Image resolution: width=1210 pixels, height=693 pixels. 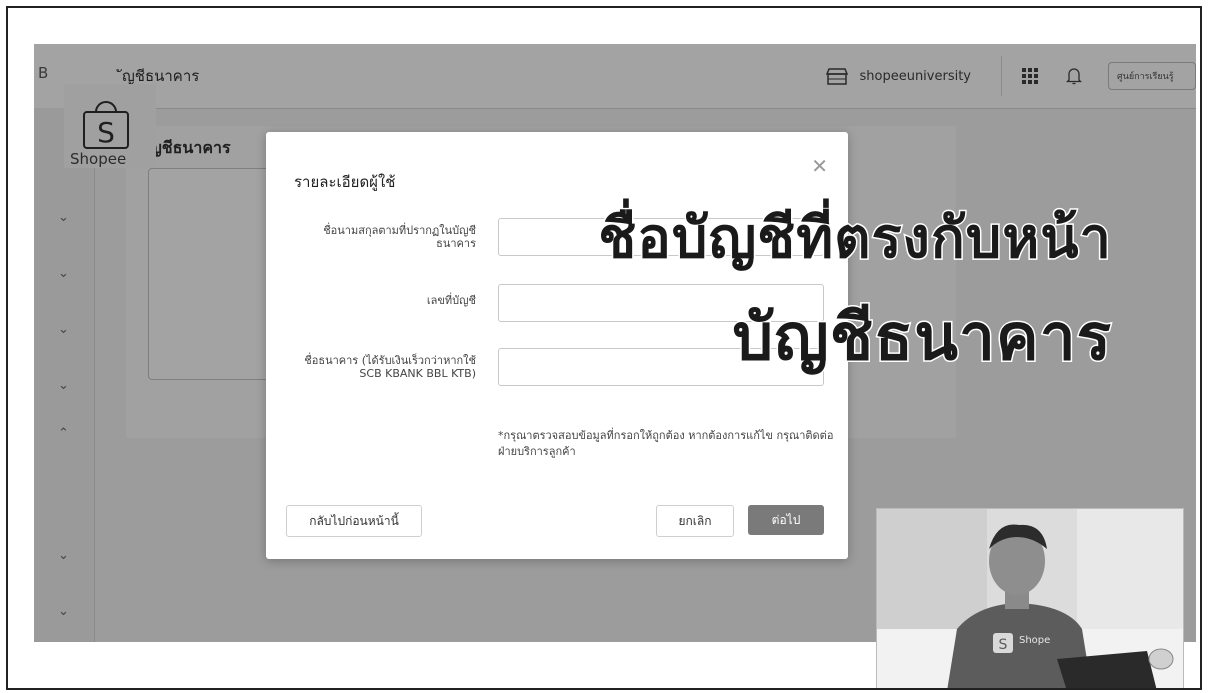 I want to click on presenter-webcam: S Shope, so click(x=1030, y=598).